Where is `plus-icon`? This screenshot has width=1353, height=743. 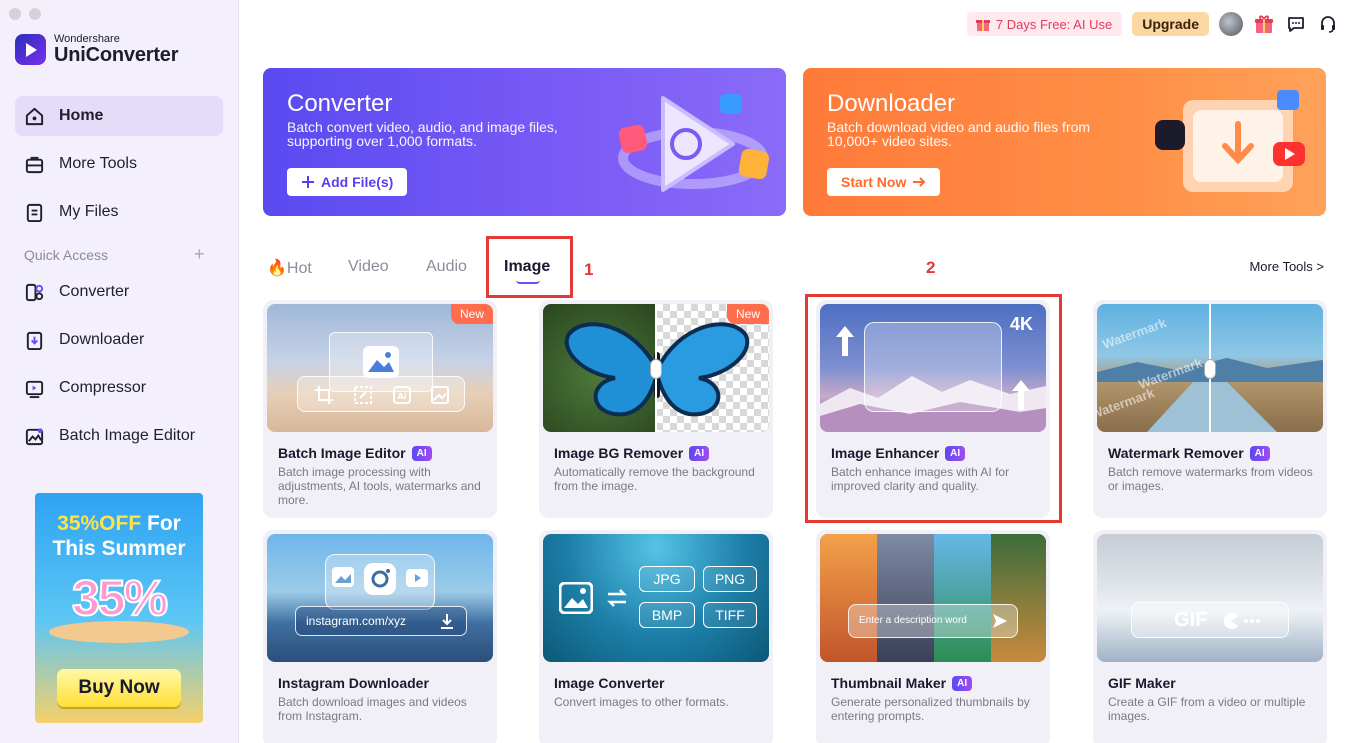 plus-icon is located at coordinates (308, 182).